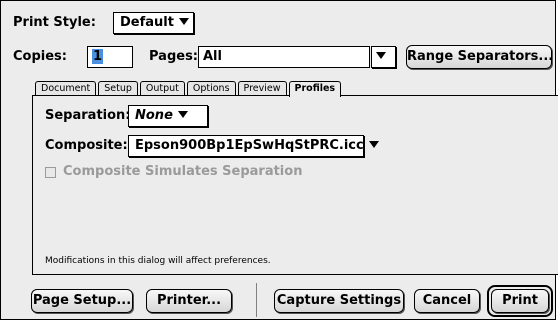  What do you see at coordinates (88, 115) in the screenshot?
I see `separation-label: Separation:` at bounding box center [88, 115].